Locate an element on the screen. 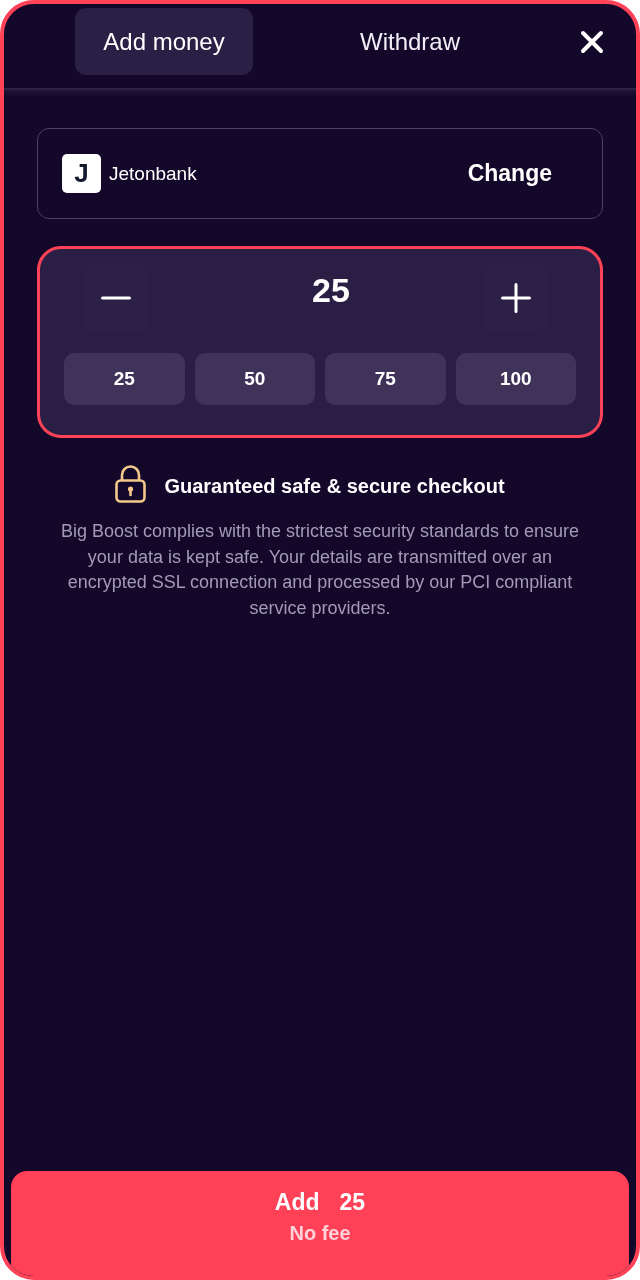 The height and width of the screenshot is (1280, 640). tab: Add money is located at coordinates (164, 41).